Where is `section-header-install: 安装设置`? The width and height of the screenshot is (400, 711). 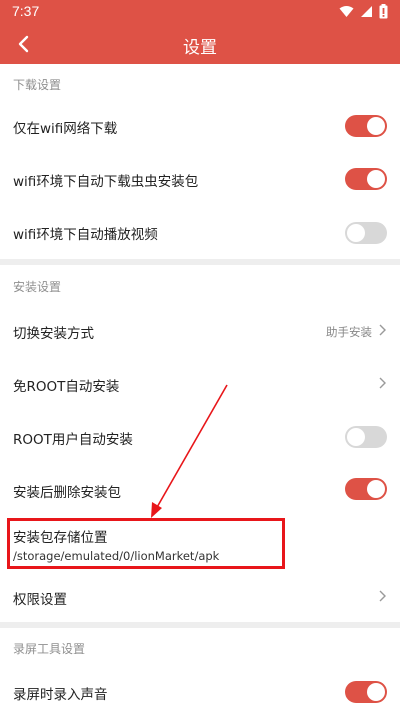
section-header-install: 安装设置 is located at coordinates (37, 287).